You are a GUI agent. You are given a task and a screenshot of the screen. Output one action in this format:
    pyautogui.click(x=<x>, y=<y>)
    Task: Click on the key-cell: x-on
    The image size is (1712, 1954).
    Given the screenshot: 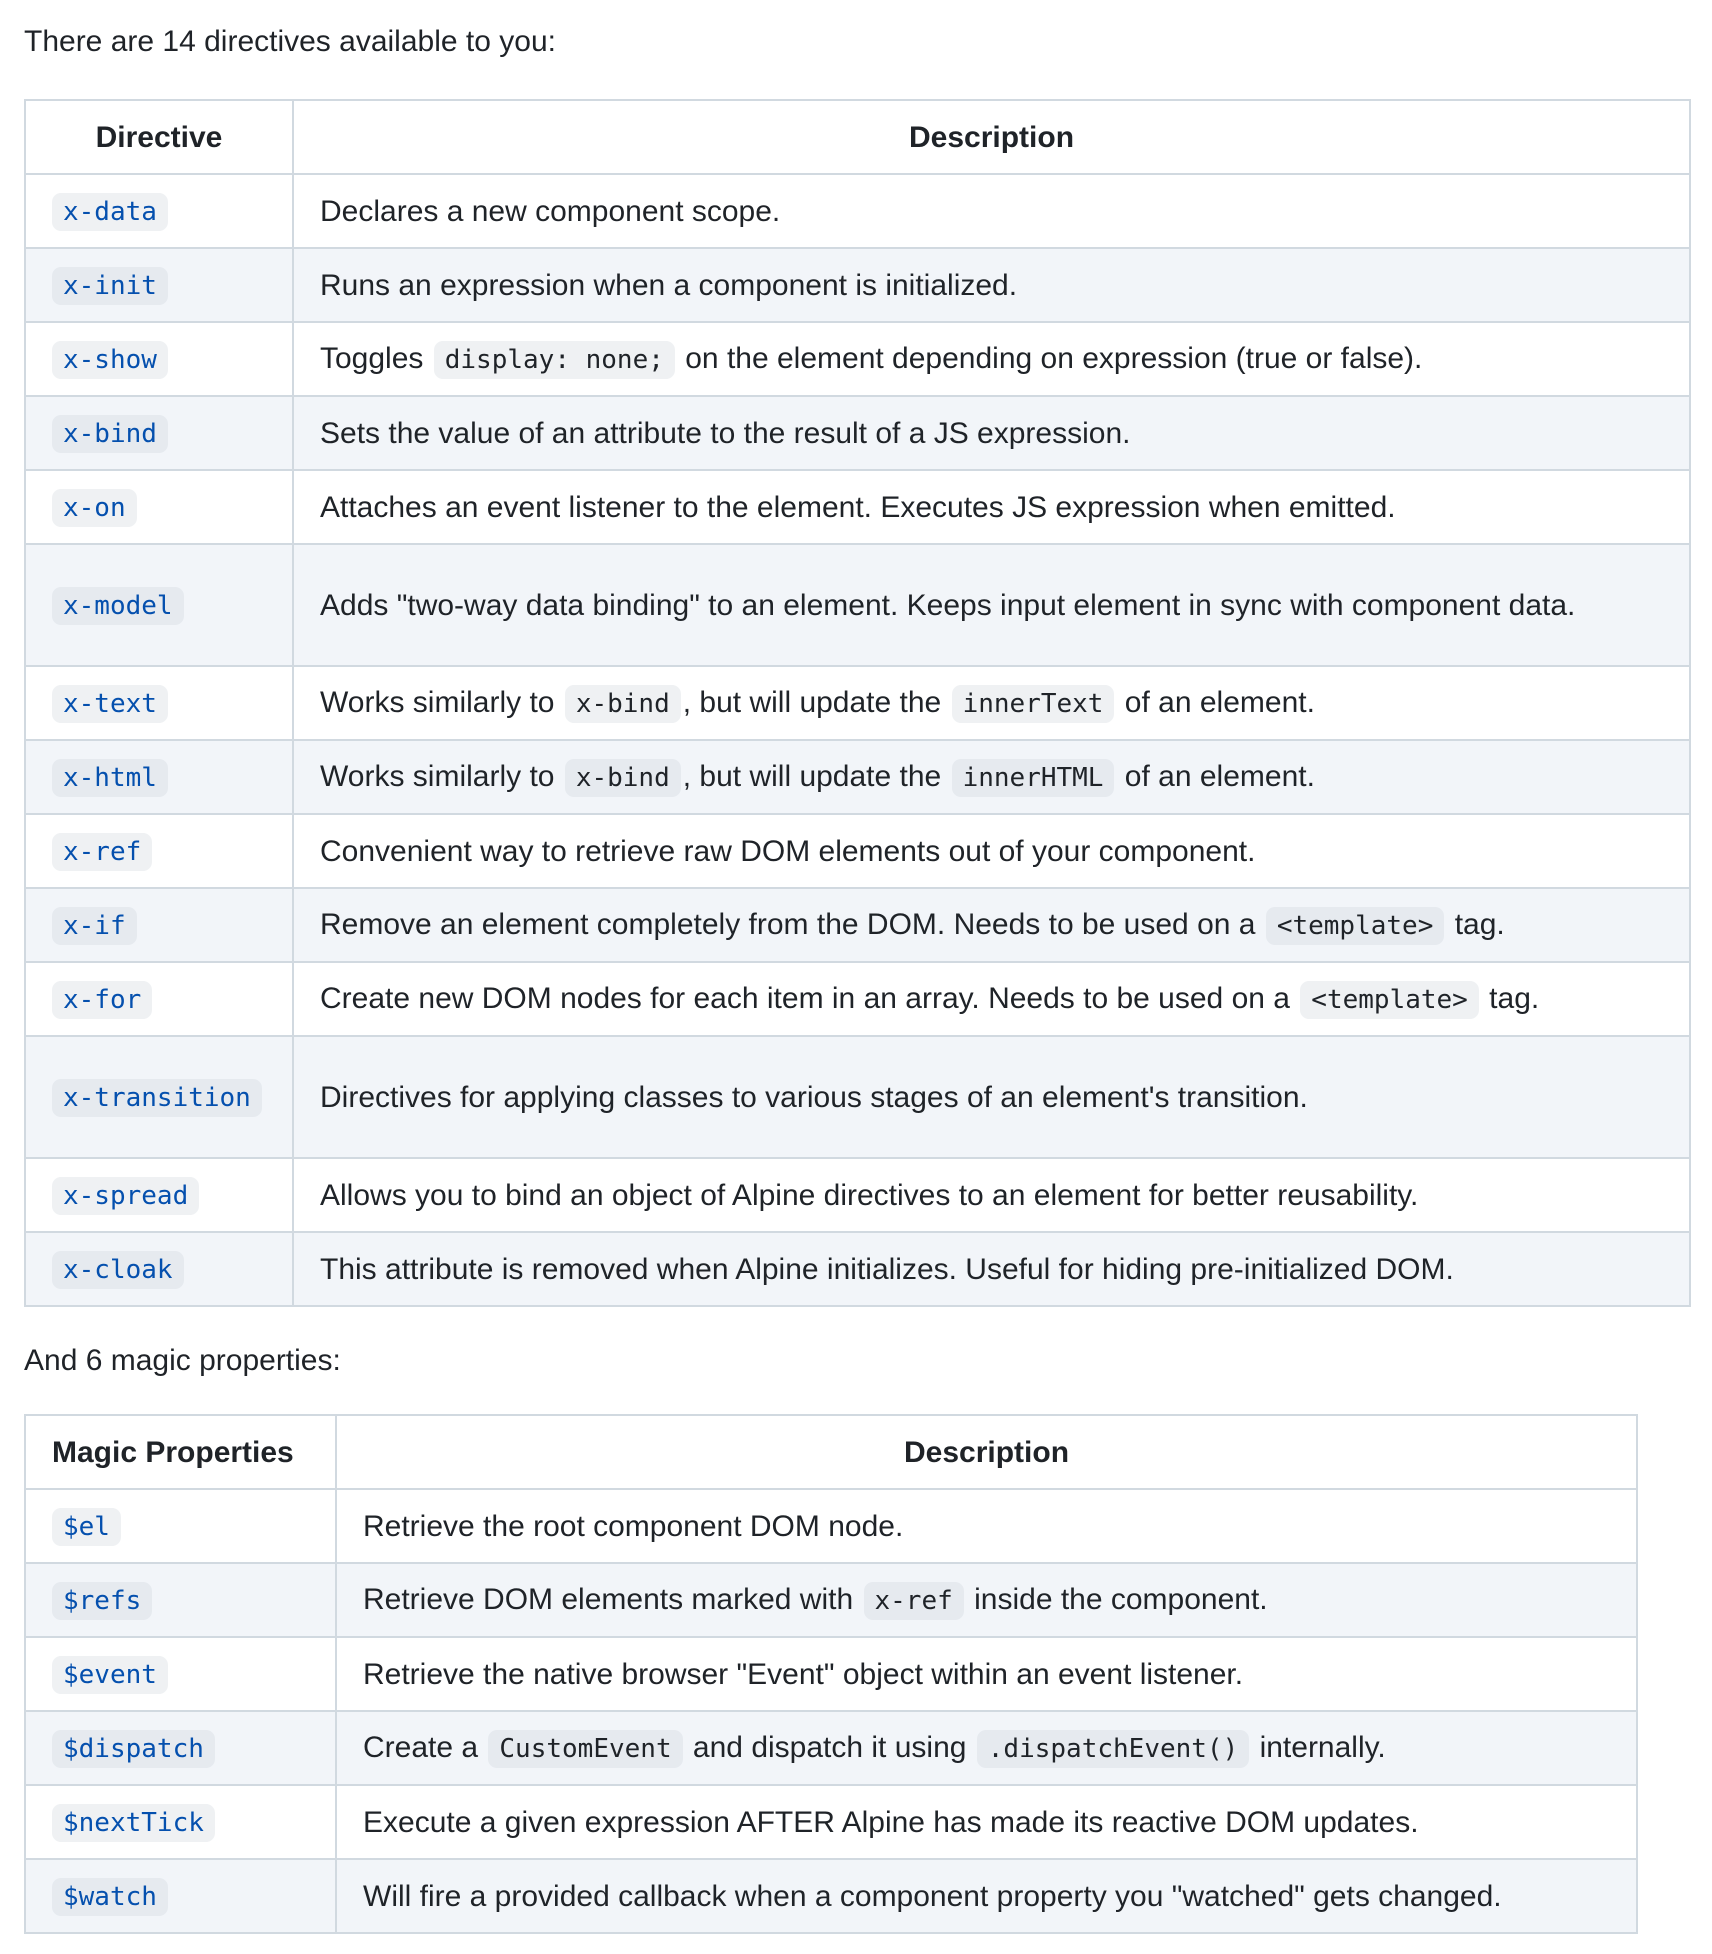 What is the action you would take?
    pyautogui.click(x=159, y=507)
    